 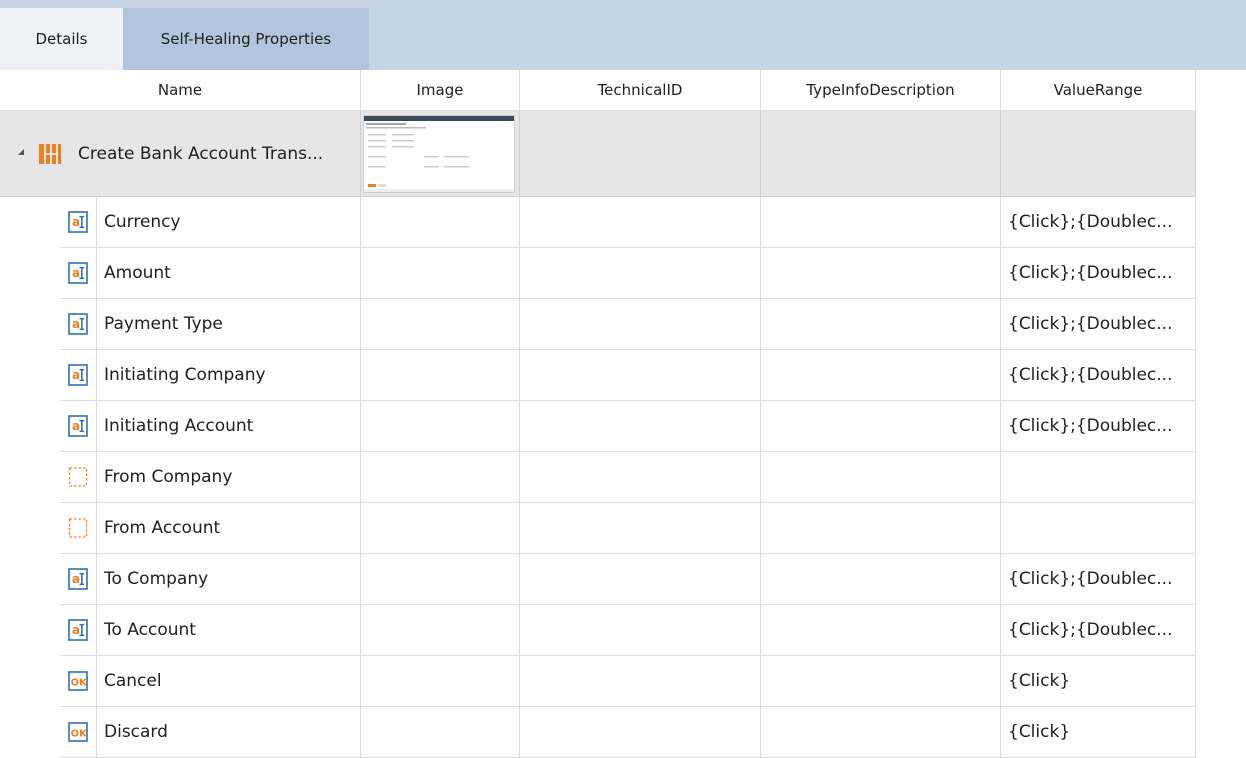 I want to click on column-header-valuerange: ValueRange, so click(x=1098, y=90).